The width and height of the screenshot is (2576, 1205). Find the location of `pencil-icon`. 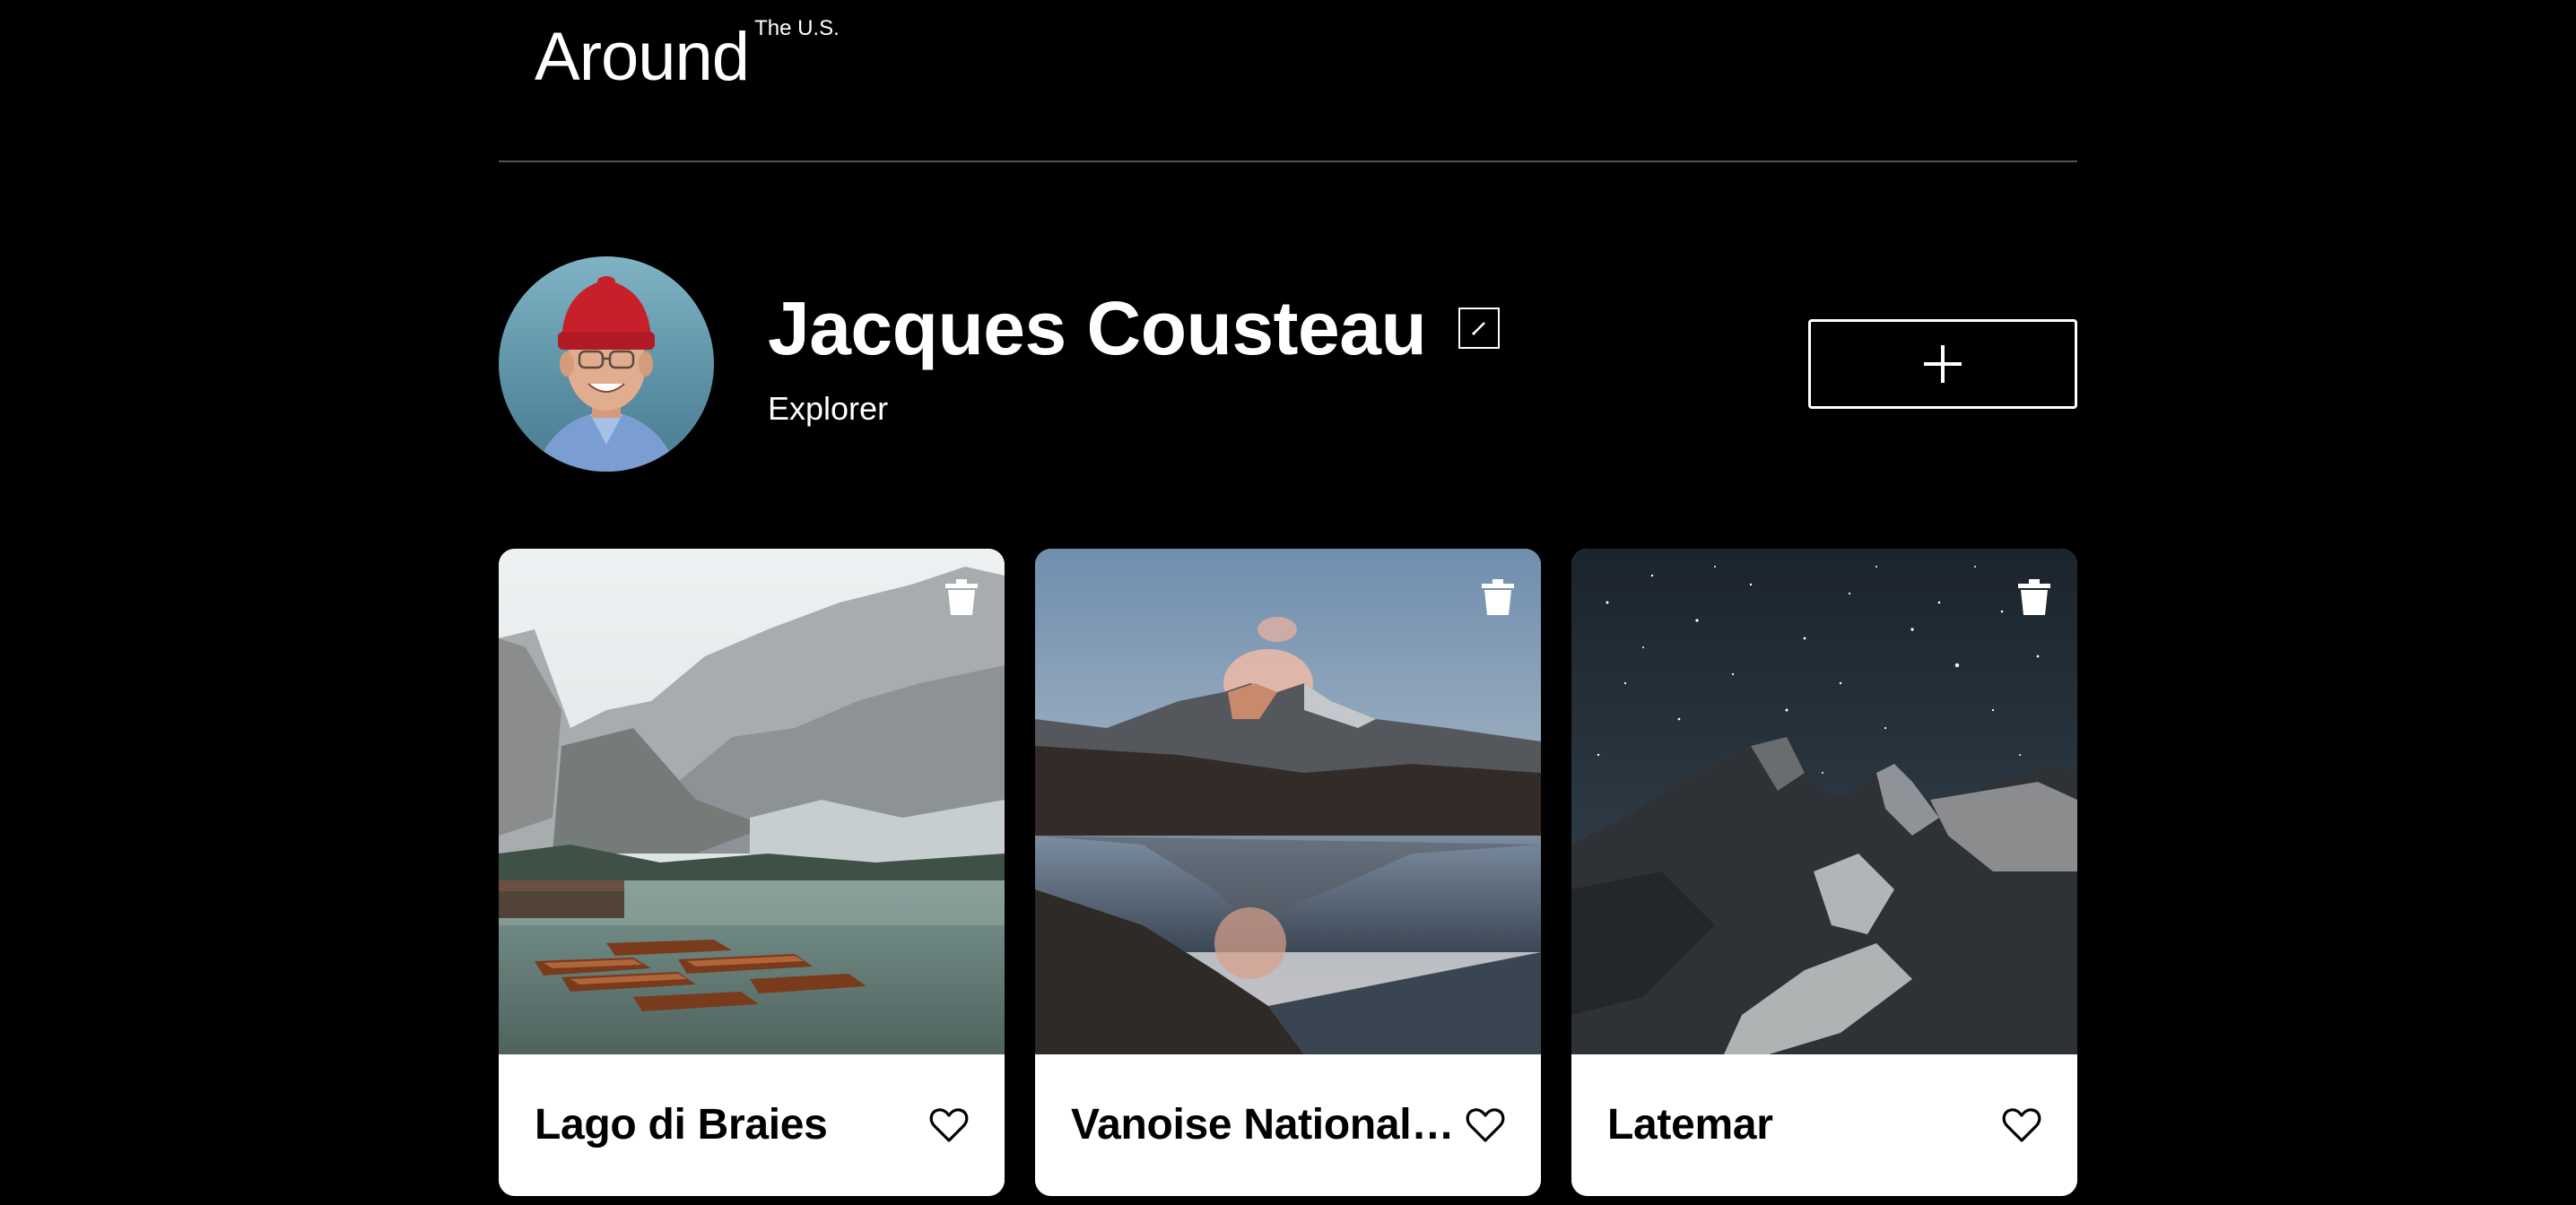

pencil-icon is located at coordinates (1479, 329).